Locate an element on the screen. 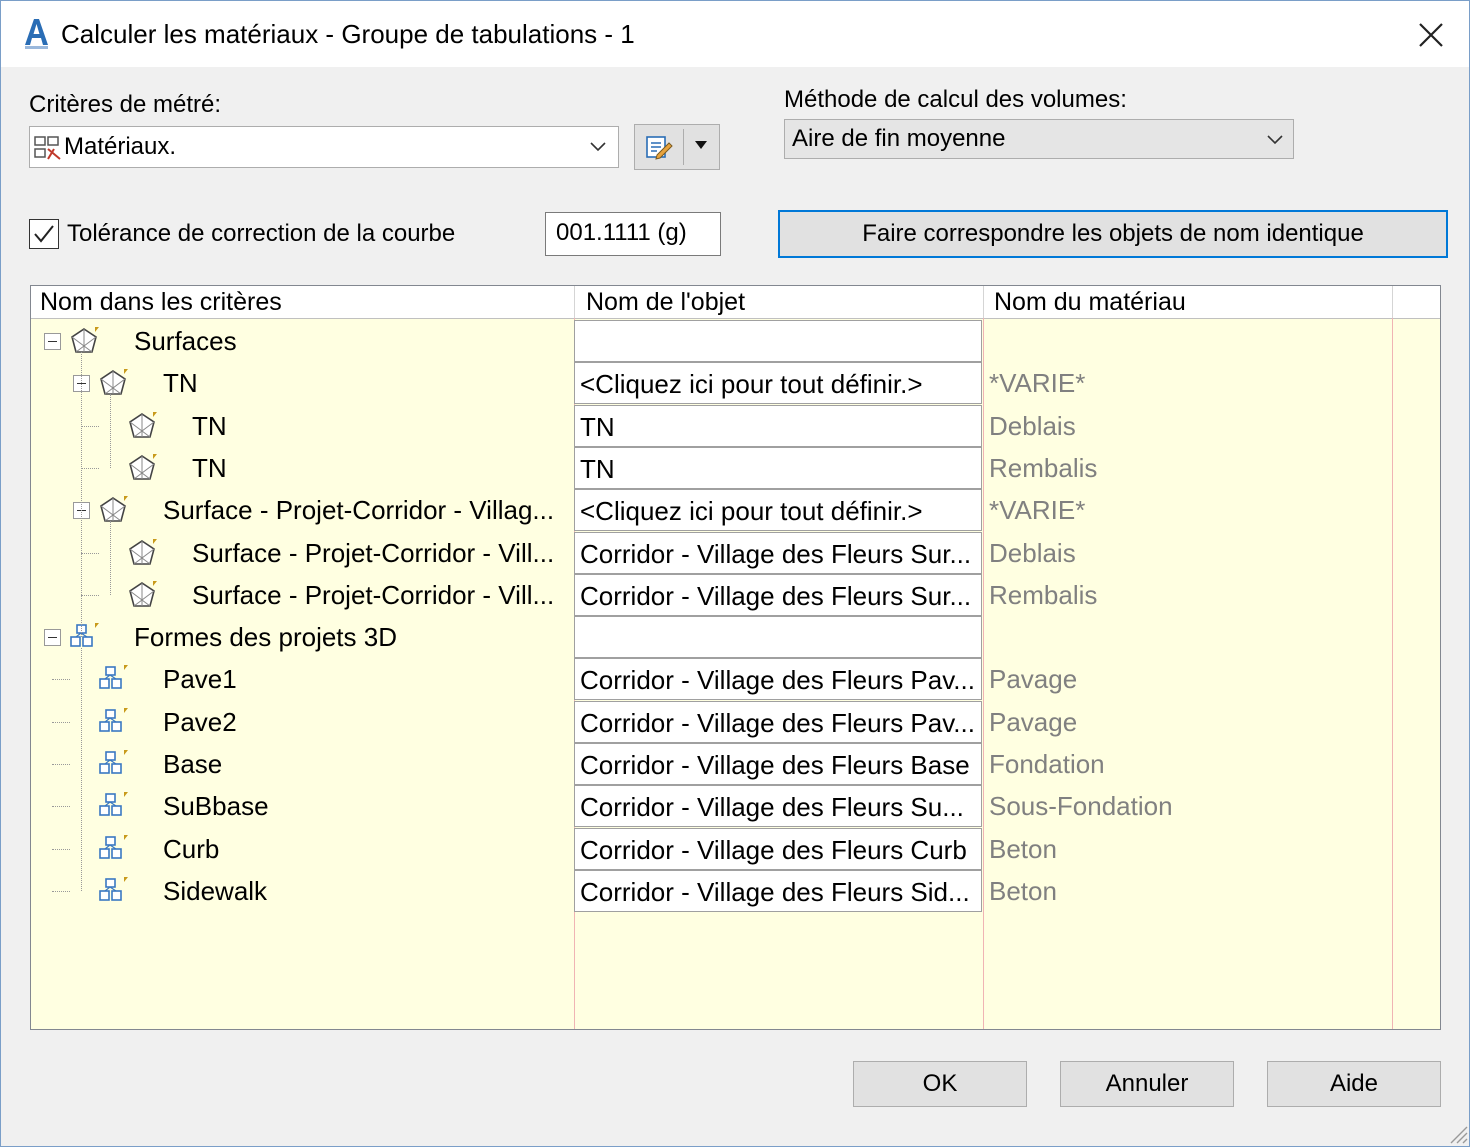  column-header-material-name: Nom du matériau is located at coordinates (1090, 302).